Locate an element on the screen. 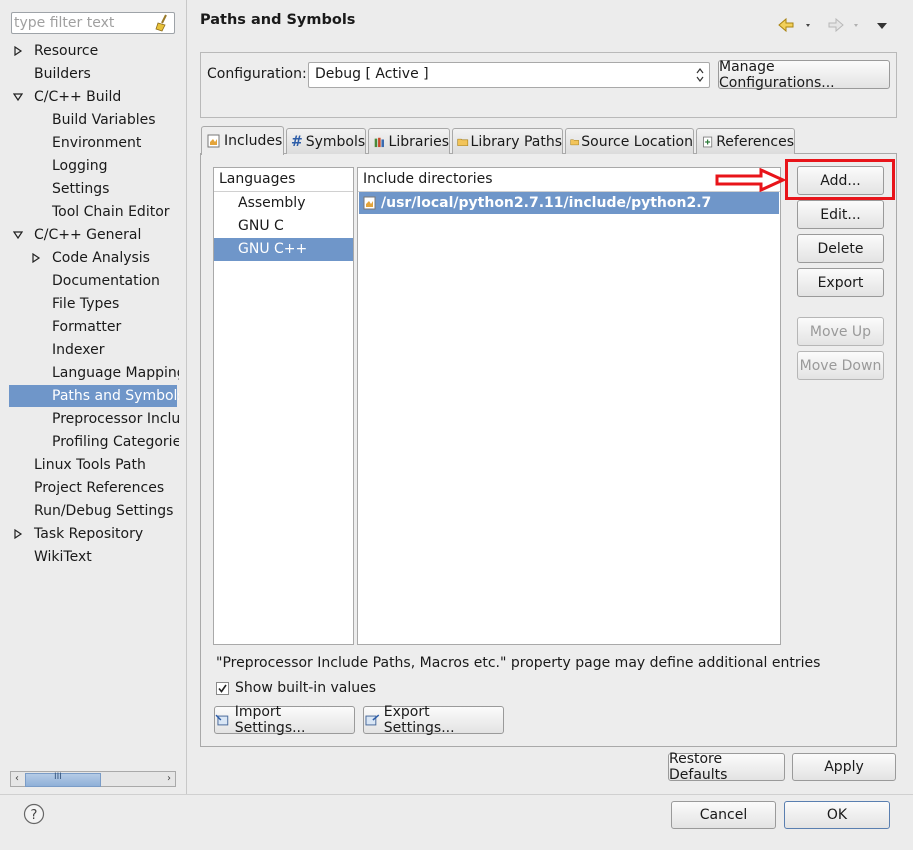 The height and width of the screenshot is (850, 913). delete-button: Delete is located at coordinates (840, 248).